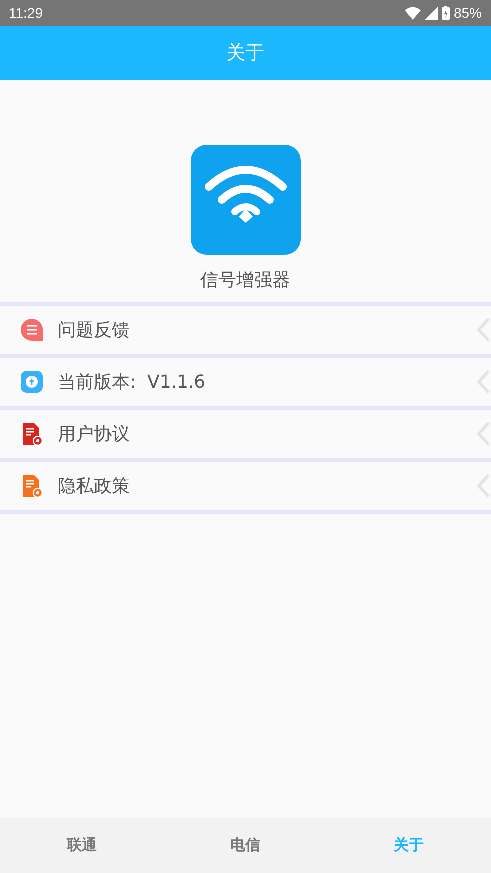 Image resolution: width=491 pixels, height=873 pixels. I want to click on page-title: 关于, so click(245, 53).